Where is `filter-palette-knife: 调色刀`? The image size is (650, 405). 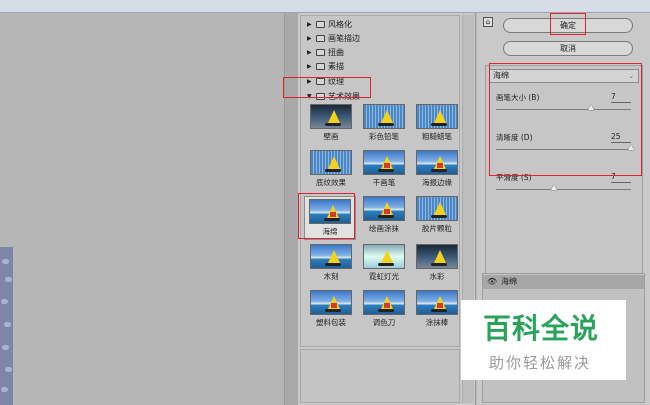
filter-palette-knife: 调色刀 is located at coordinates (384, 310).